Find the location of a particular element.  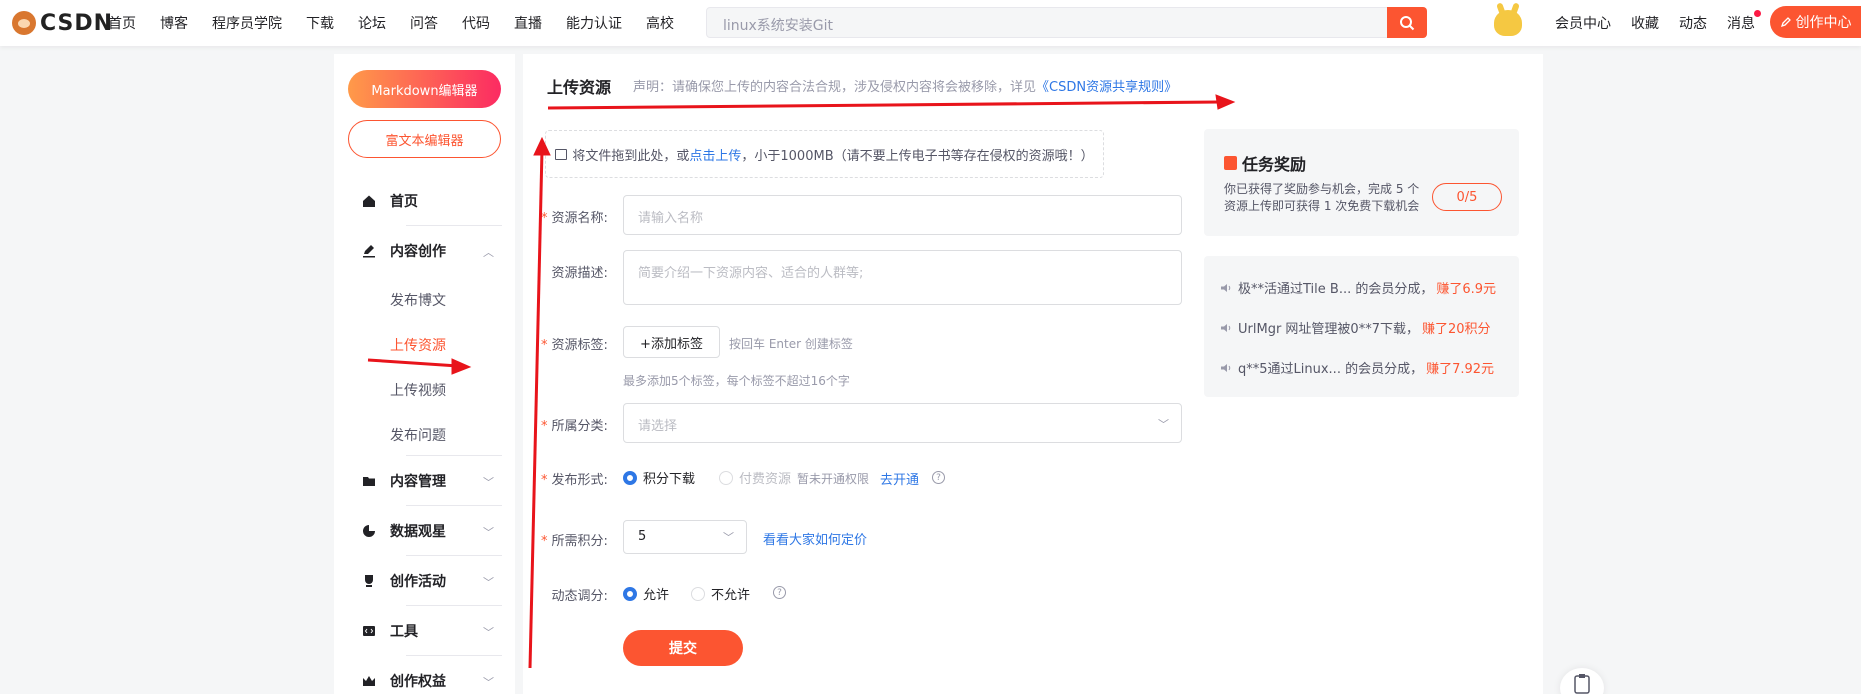

sidebar-item-create-activity: 创作活动 ﹀ is located at coordinates (432, 581).